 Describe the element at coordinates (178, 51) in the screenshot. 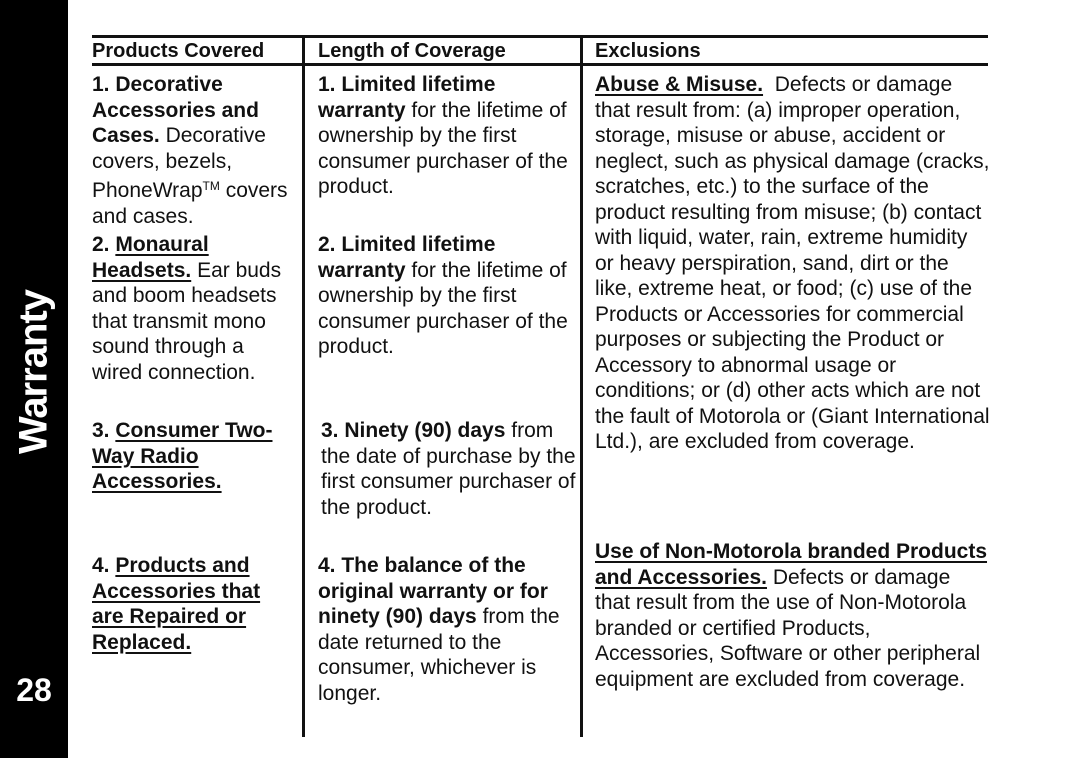

I see `header-products-covered: Products Covered` at that location.